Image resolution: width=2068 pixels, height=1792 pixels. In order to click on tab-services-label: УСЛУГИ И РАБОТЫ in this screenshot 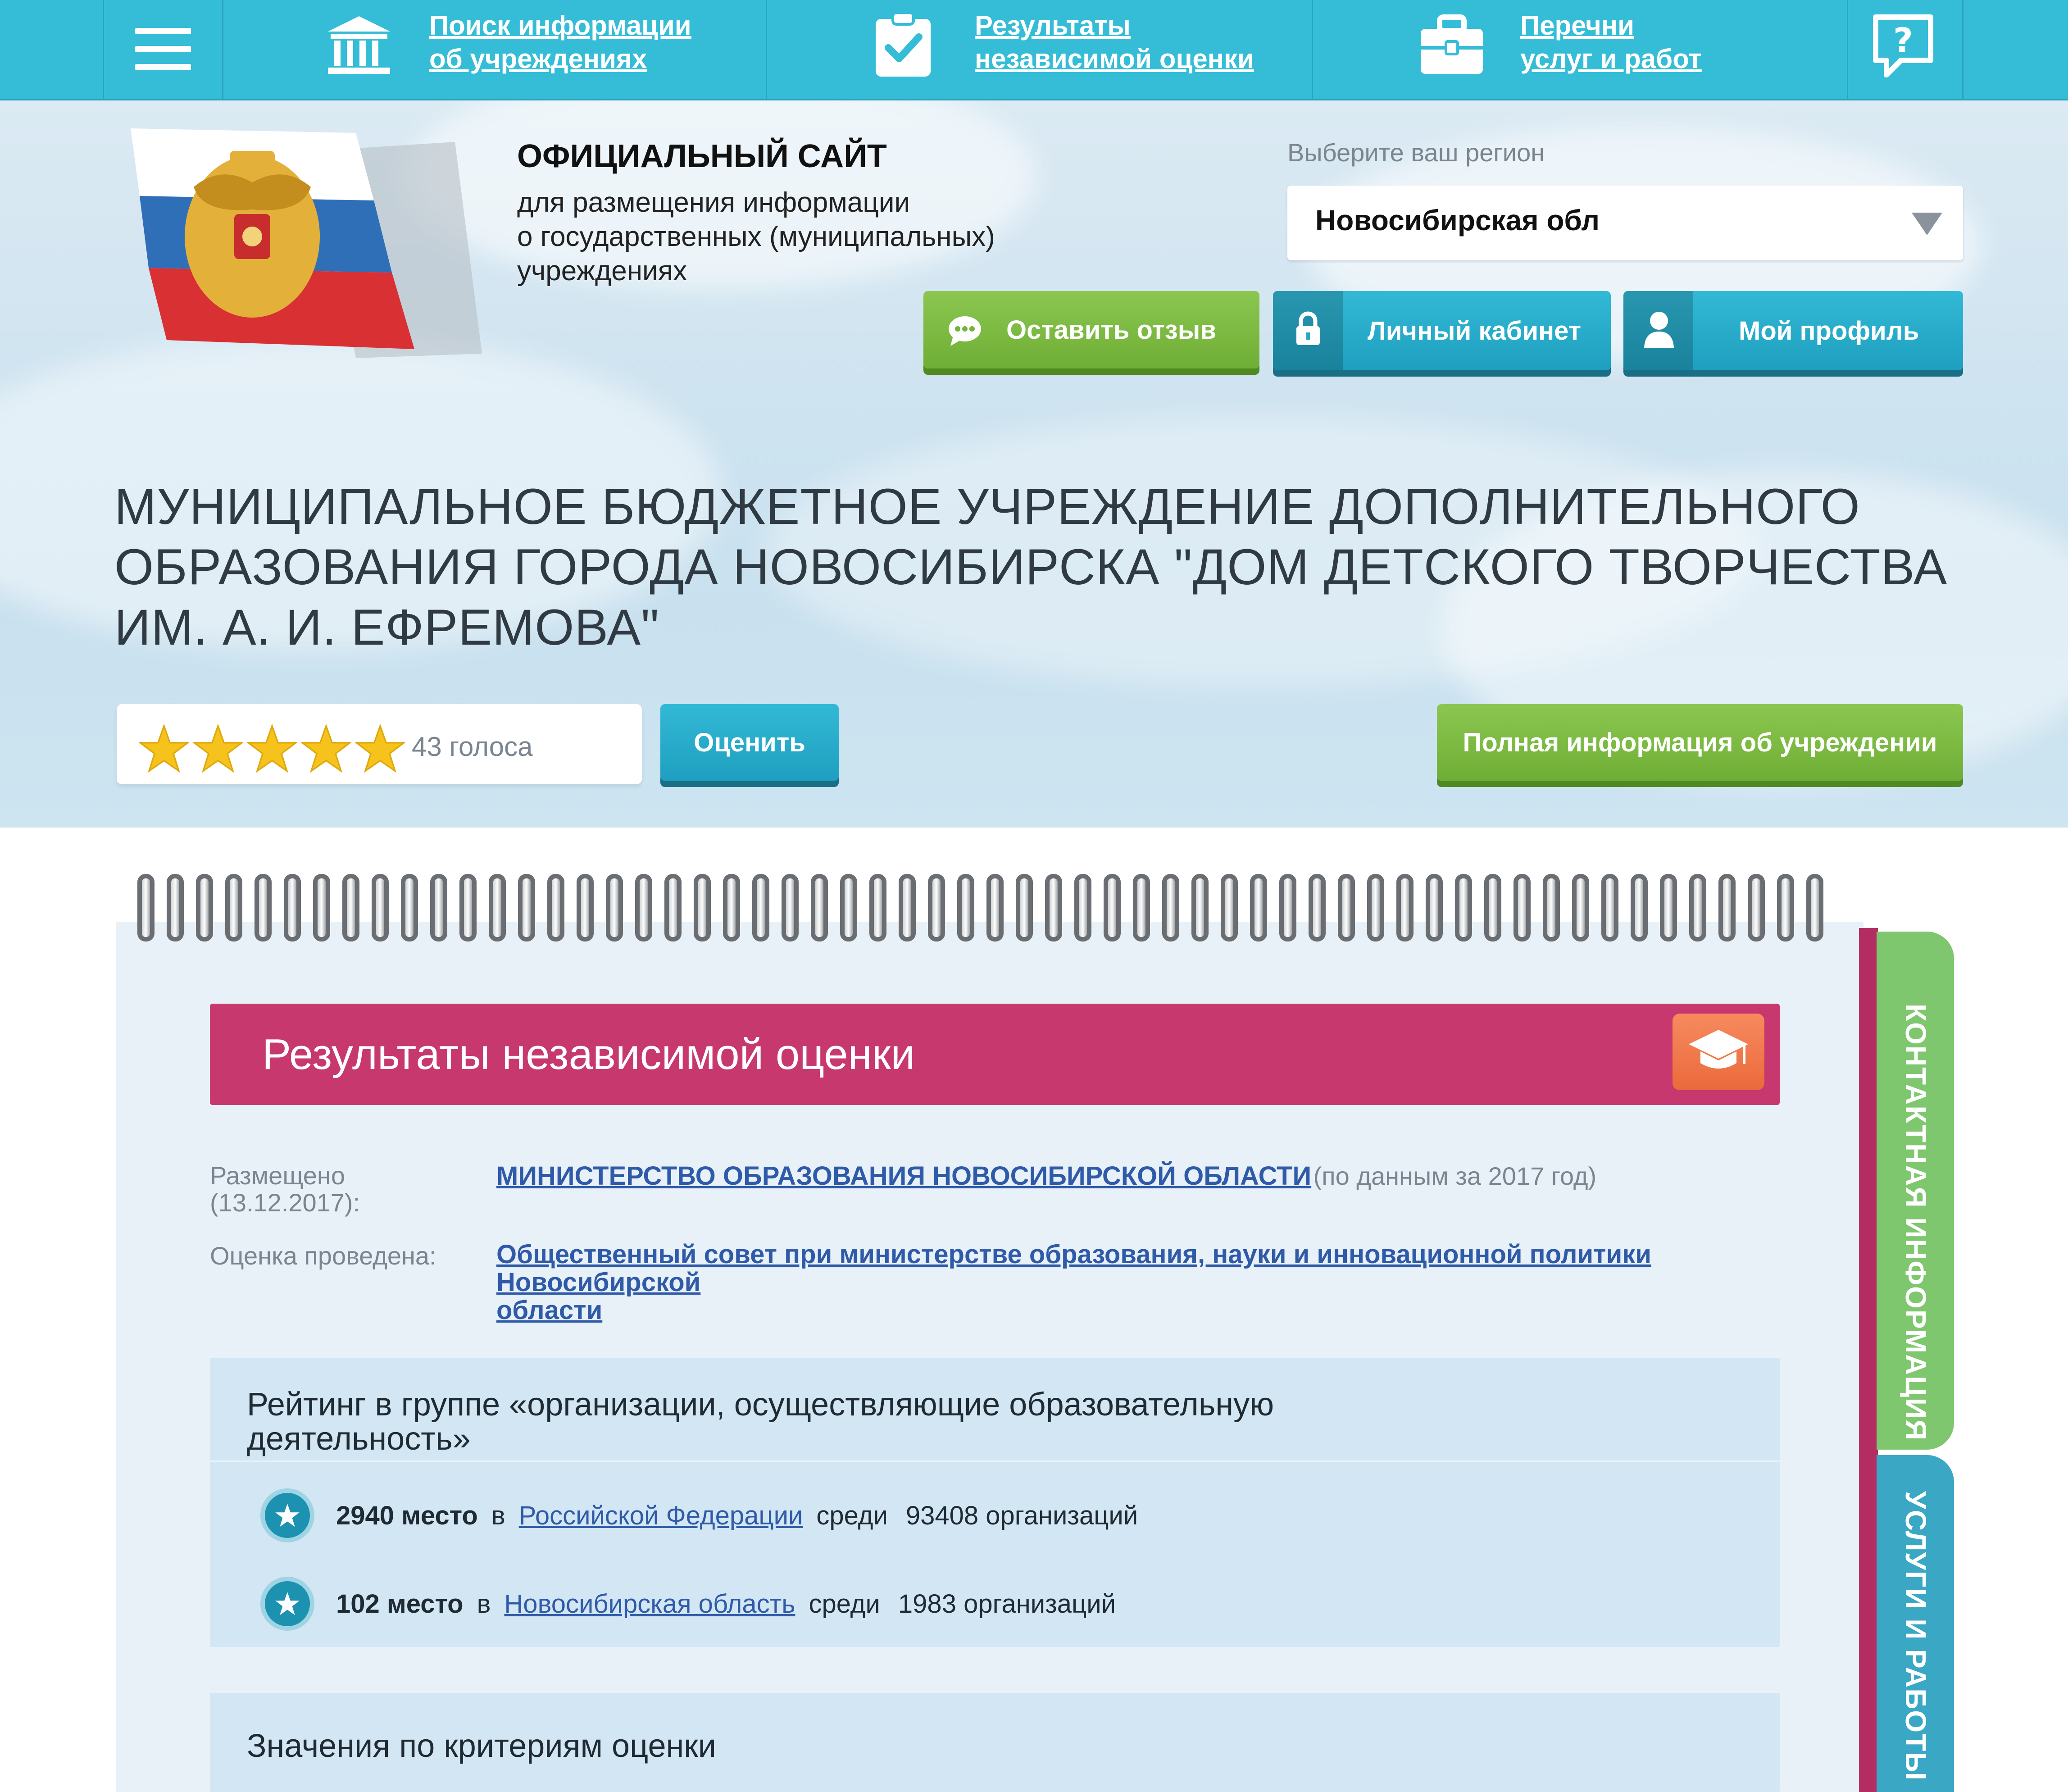, I will do `click(1916, 1636)`.